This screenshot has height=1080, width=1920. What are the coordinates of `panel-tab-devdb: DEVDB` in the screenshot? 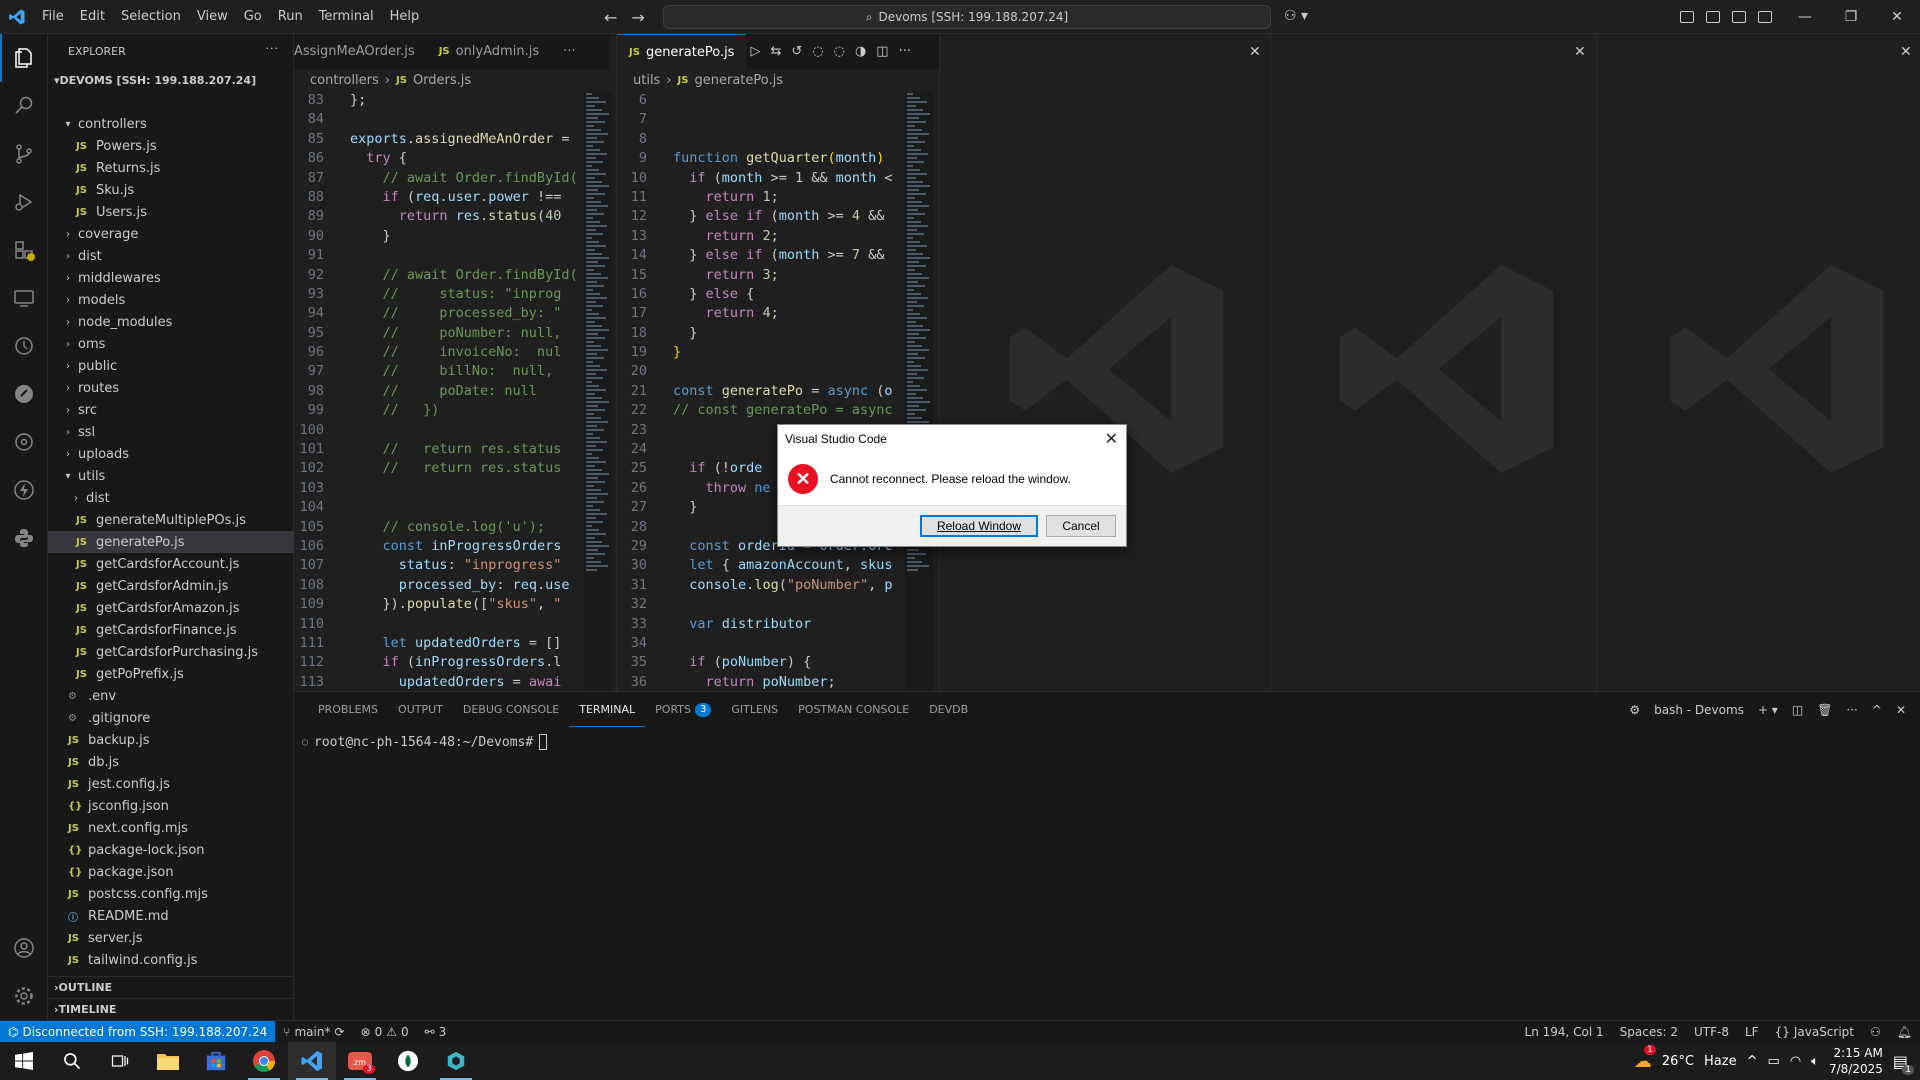 It's located at (948, 709).